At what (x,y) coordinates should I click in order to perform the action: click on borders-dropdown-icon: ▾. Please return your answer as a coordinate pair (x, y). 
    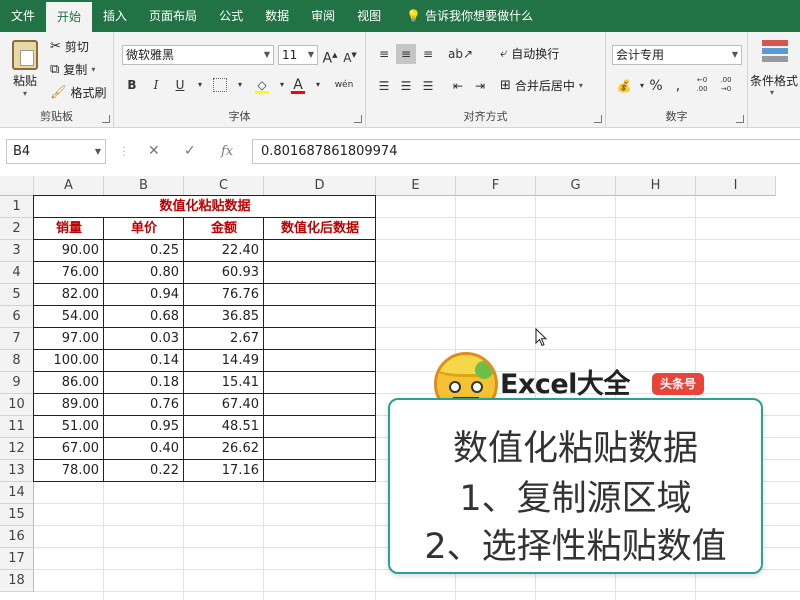
    Looking at the image, I should click on (240, 85).